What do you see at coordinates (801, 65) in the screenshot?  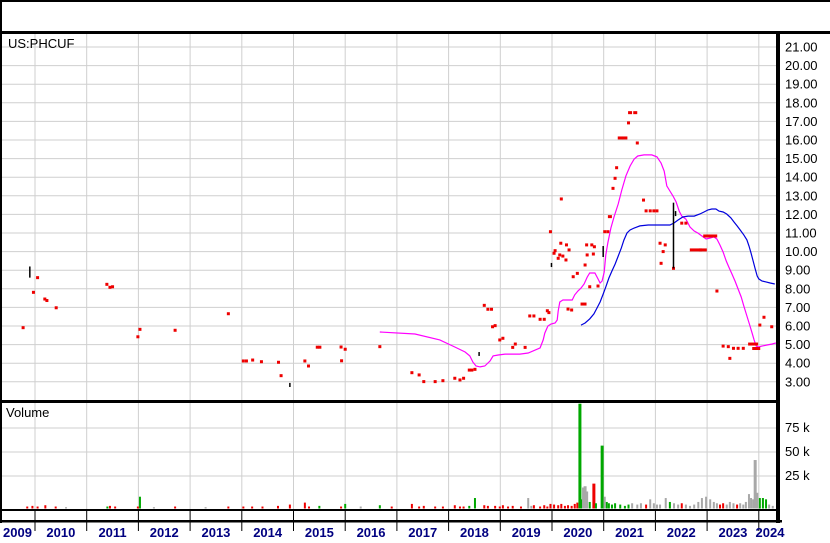 I see `price-axis-label: 20.00` at bounding box center [801, 65].